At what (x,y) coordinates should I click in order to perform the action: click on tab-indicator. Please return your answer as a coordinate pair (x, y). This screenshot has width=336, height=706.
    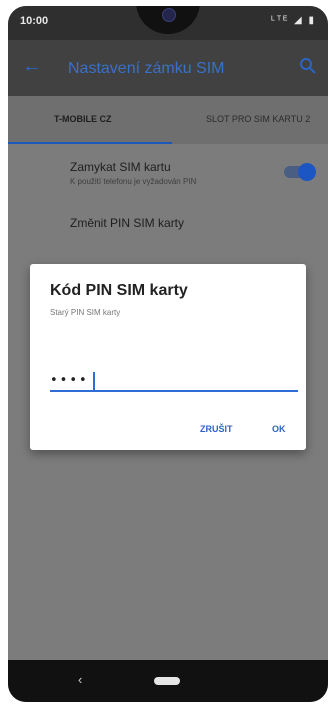
    Looking at the image, I should click on (90, 143).